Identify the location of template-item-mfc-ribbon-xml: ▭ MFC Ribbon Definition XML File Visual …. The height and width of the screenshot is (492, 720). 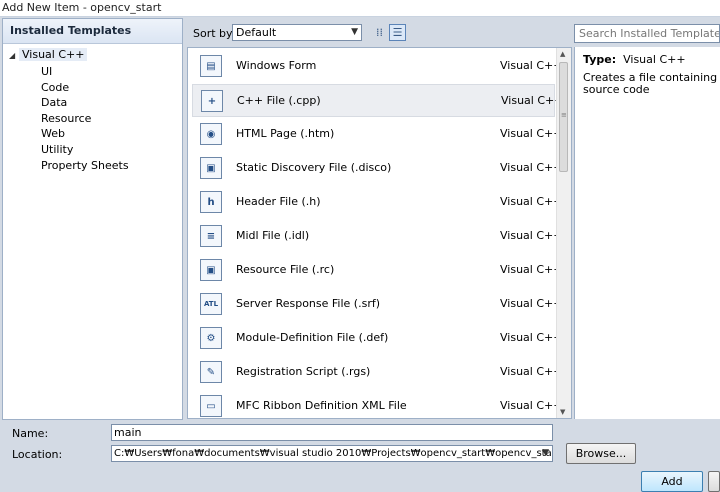
(377, 404).